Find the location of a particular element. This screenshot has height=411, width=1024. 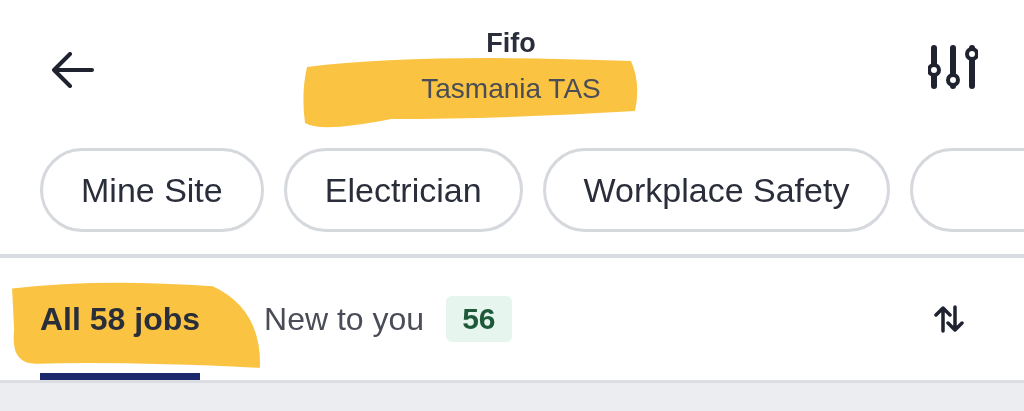

sort-icon is located at coordinates (949, 319).